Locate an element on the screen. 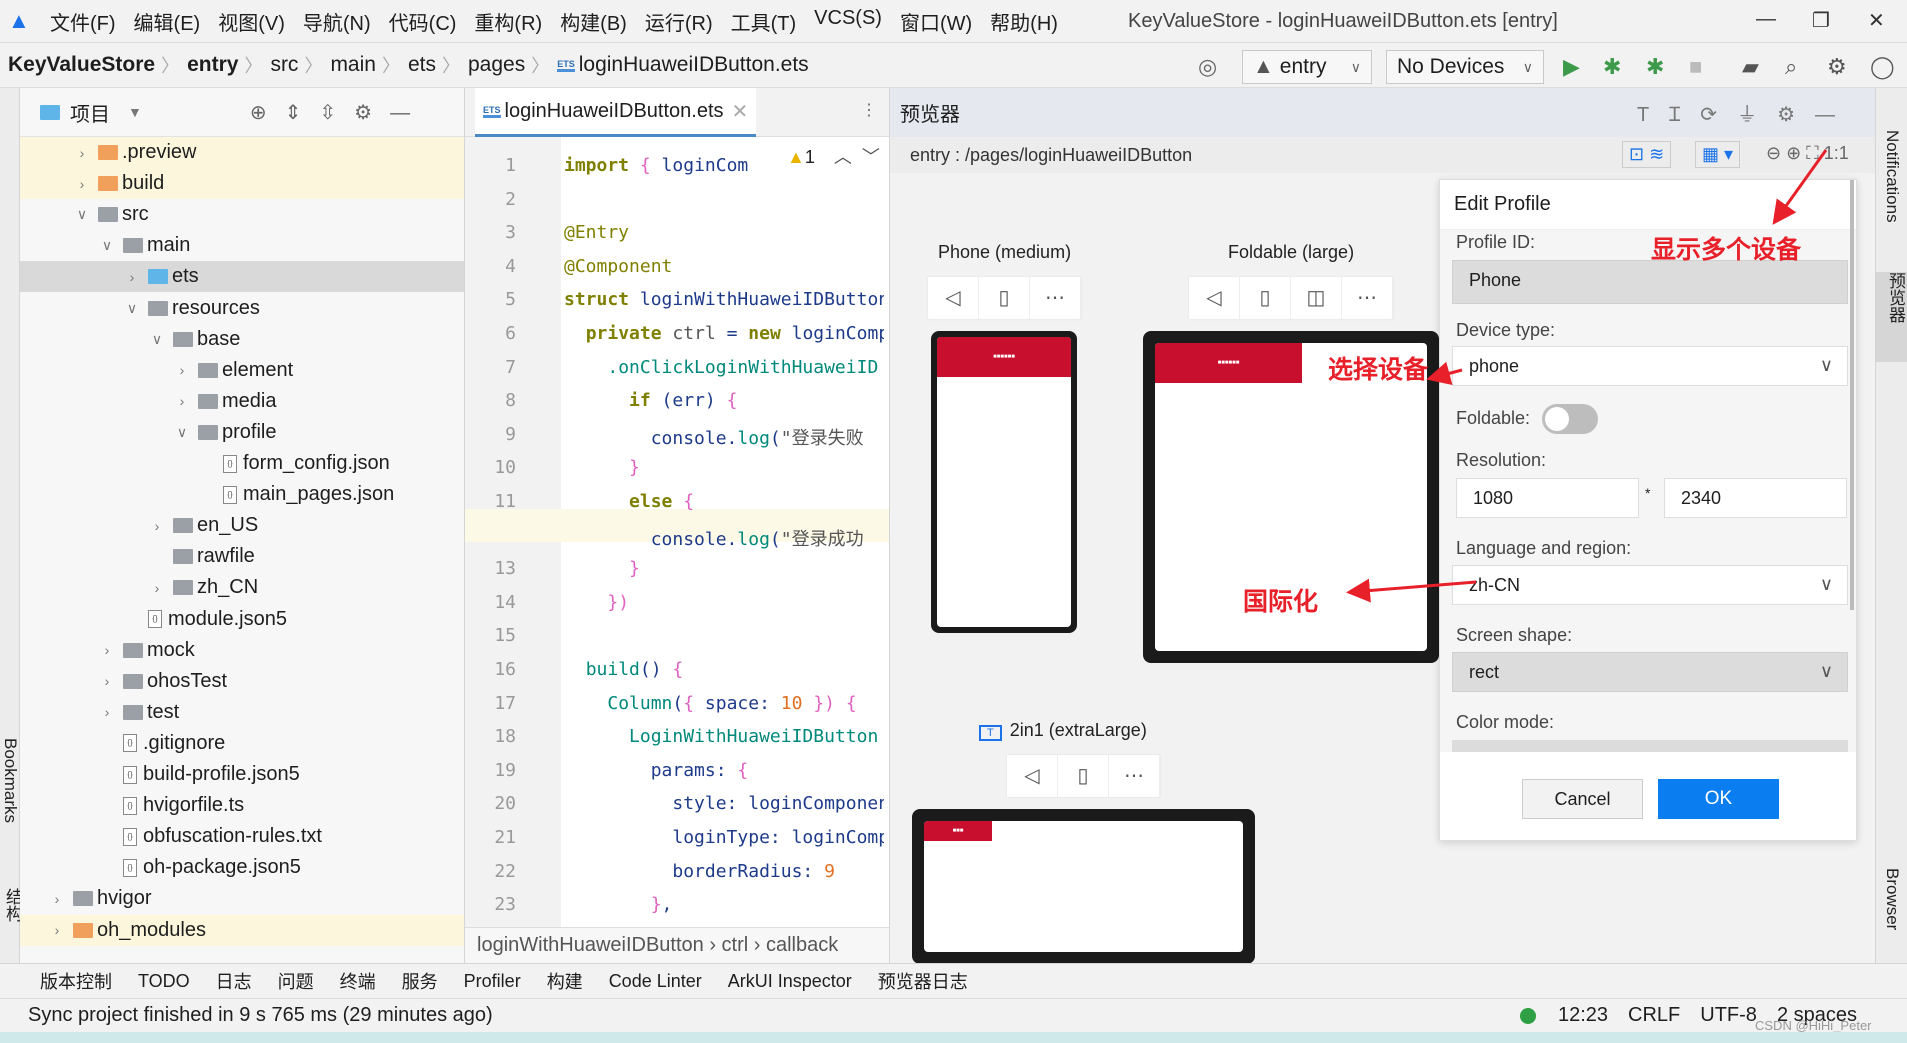 The height and width of the screenshot is (1043, 1907). previewer-tab: 预览器 is located at coordinates (1891, 317).